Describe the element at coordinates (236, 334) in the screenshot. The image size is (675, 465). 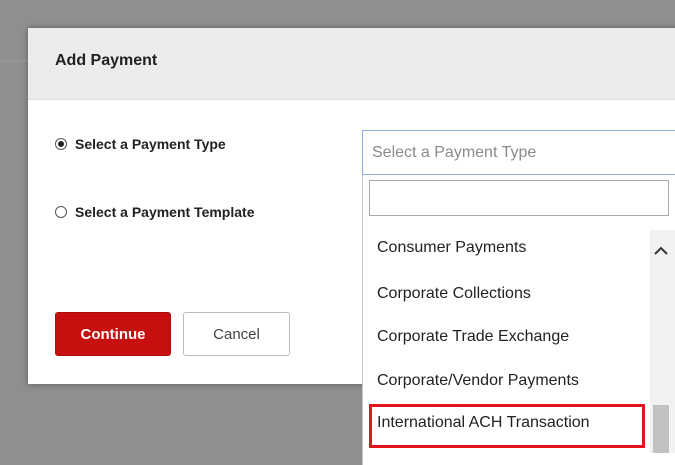
I see `cancel-button: Cancel` at that location.